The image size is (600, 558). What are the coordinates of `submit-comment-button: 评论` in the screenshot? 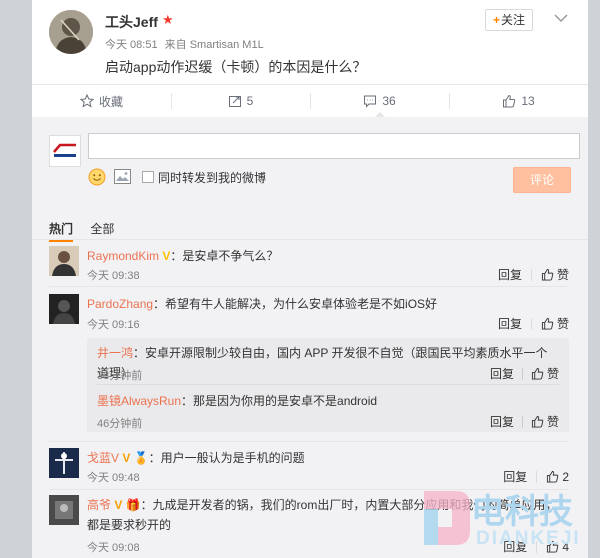 It's located at (542, 180).